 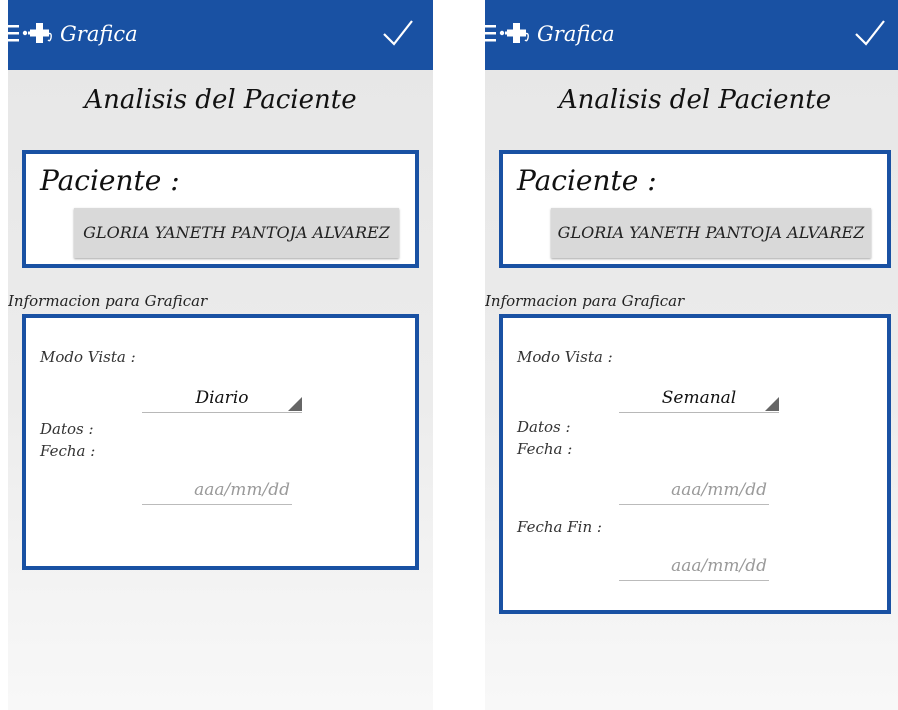 I want to click on view-mode-select: Semanal, so click(x=699, y=397).